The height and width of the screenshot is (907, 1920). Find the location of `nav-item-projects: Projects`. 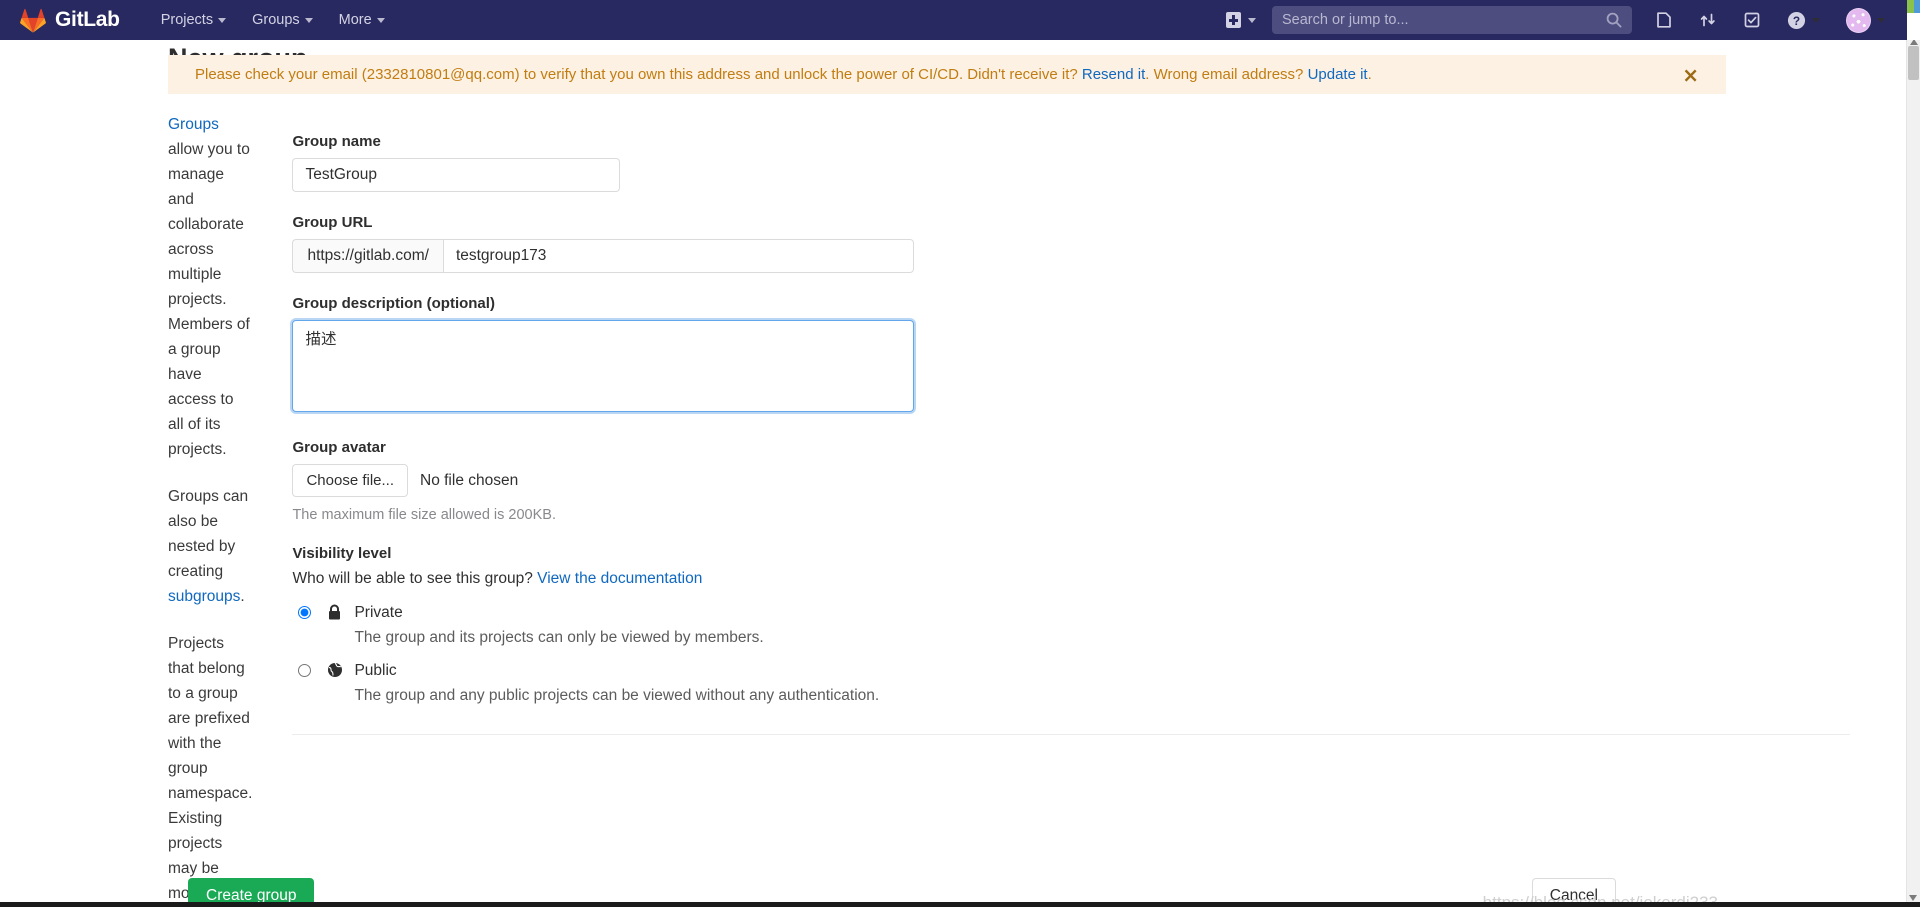

nav-item-projects: Projects is located at coordinates (193, 20).